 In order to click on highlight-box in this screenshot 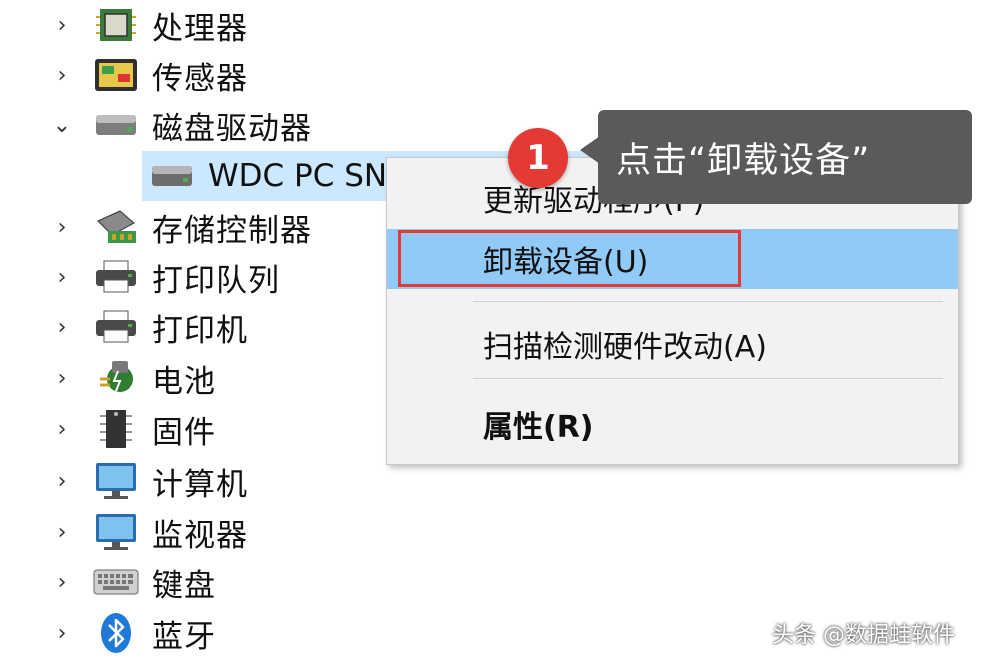, I will do `click(569, 258)`.